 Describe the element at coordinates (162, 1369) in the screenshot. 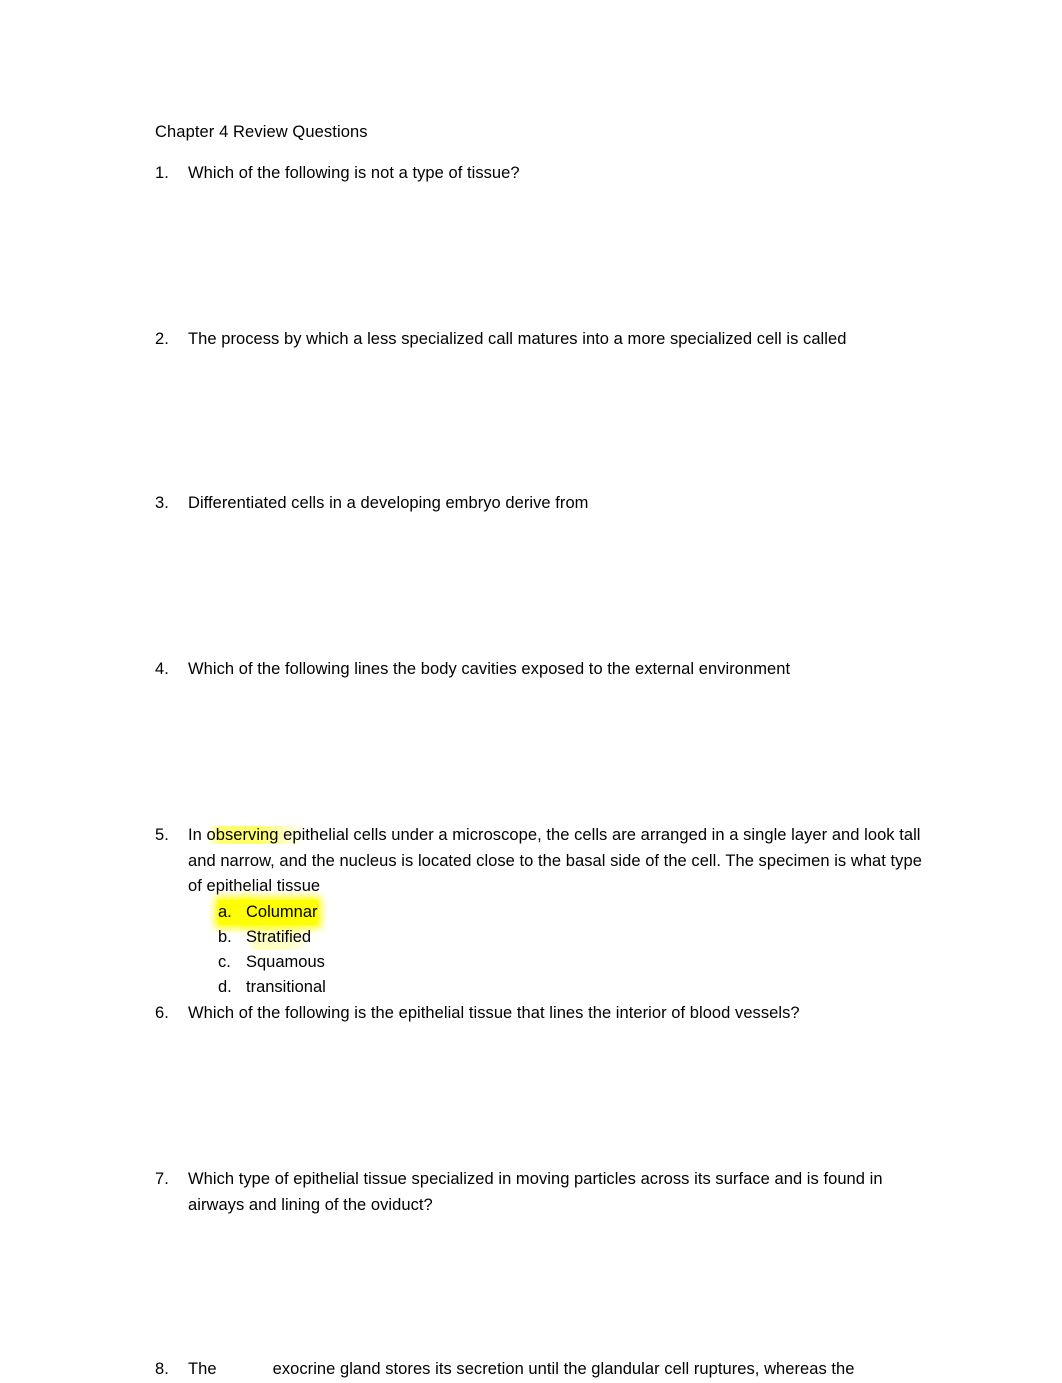

I see `question-number-8: 8.` at that location.